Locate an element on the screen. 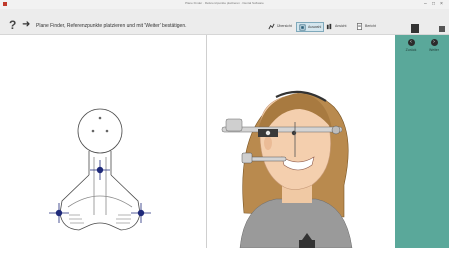 The image size is (449, 253). back-label: Zurück is located at coordinates (411, 50).